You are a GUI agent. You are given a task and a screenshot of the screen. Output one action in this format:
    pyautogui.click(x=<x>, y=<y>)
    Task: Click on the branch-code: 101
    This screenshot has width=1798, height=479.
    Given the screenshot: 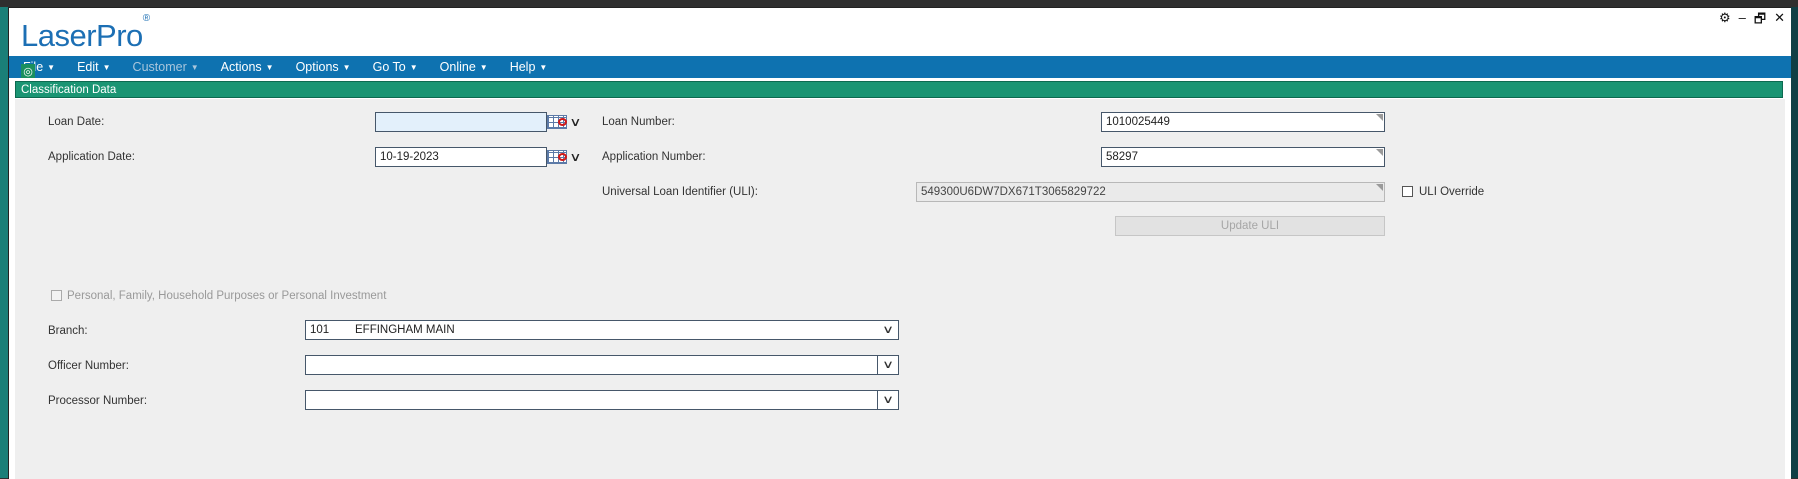 What is the action you would take?
    pyautogui.click(x=320, y=330)
    